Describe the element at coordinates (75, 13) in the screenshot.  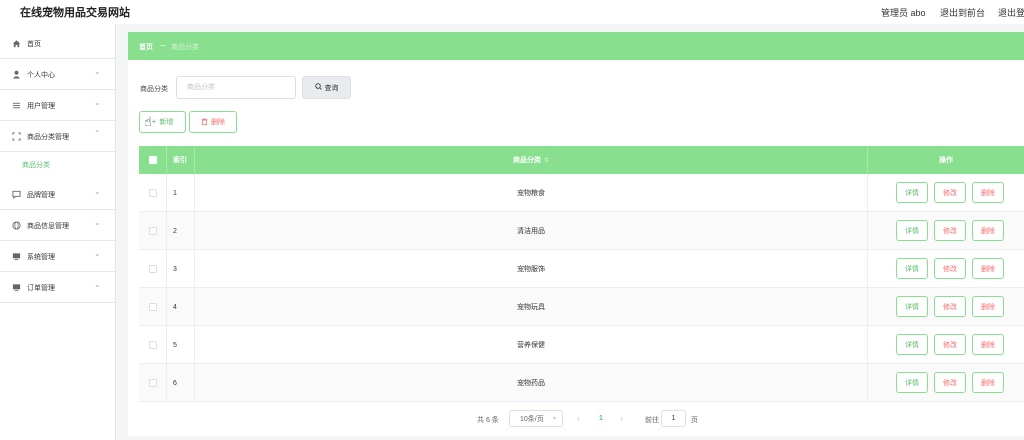
I see `site-title: 在线宠物用品交易网站` at that location.